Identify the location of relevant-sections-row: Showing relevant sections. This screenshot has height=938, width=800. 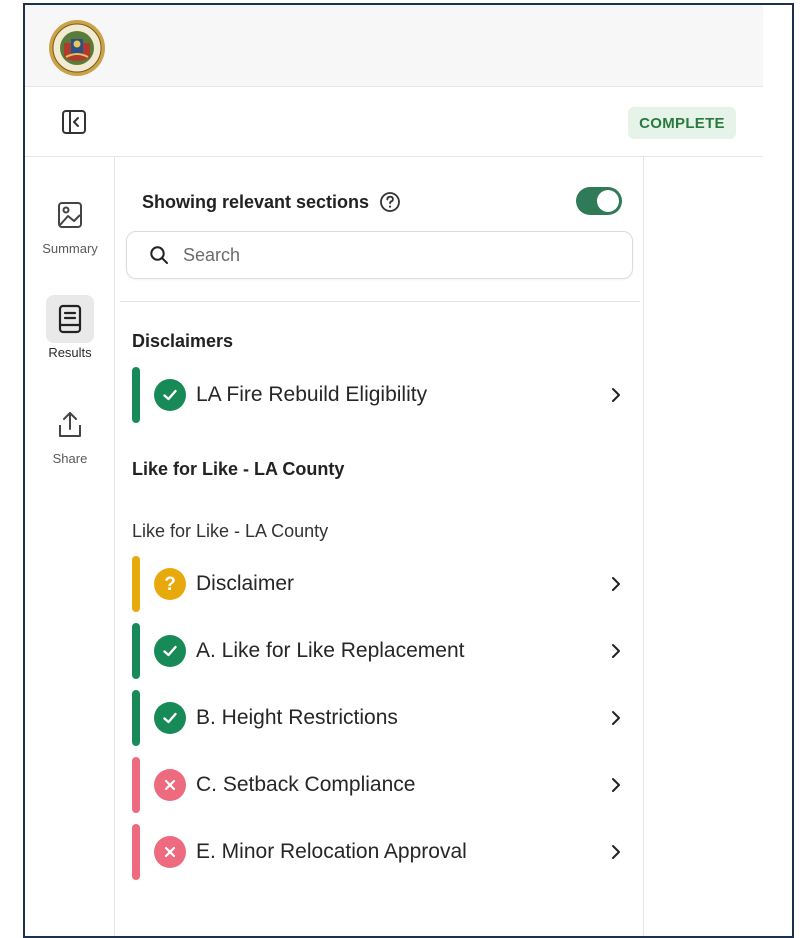
(382, 202).